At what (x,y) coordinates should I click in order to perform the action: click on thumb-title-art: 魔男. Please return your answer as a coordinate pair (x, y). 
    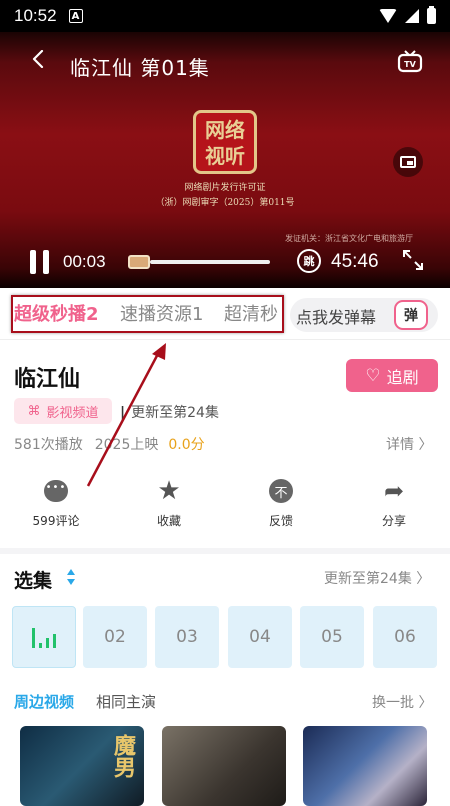
    Looking at the image, I should click on (122, 756).